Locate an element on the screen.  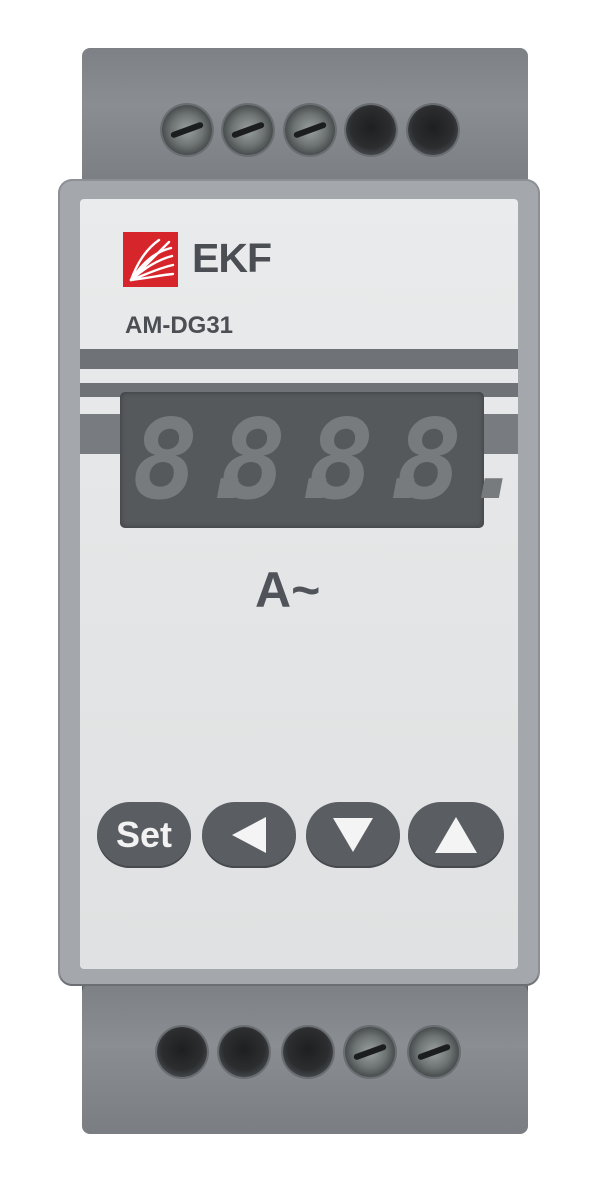
set-button: Set is located at coordinates (144, 835).